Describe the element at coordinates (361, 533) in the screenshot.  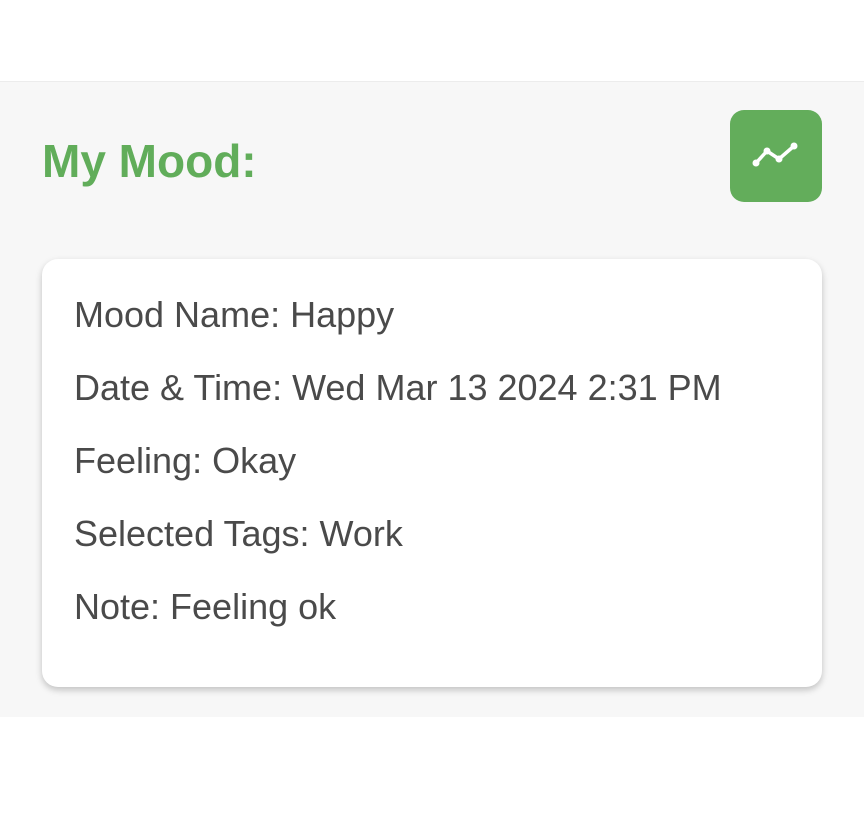
I see `tags-value: Work` at that location.